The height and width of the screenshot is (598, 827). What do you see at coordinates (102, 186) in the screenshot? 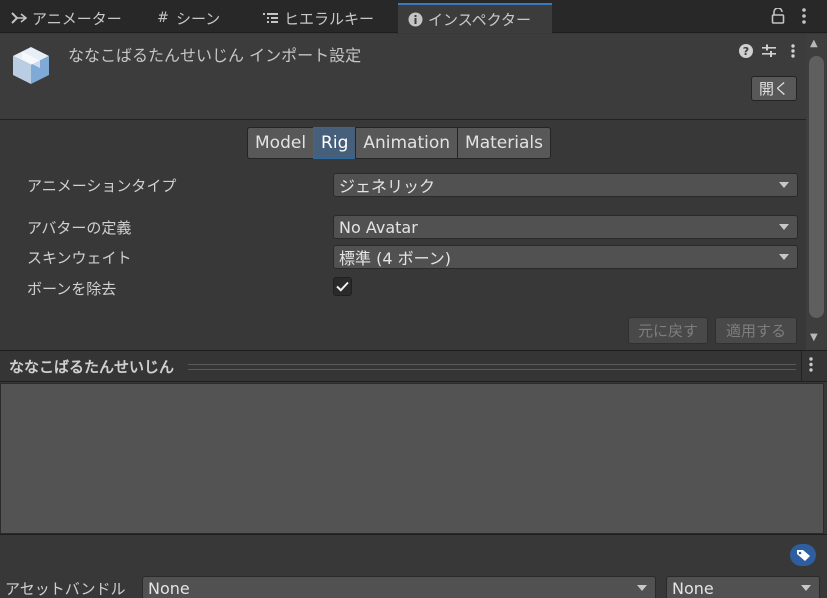
I see `animation-type-label: アニメーションタイプ` at bounding box center [102, 186].